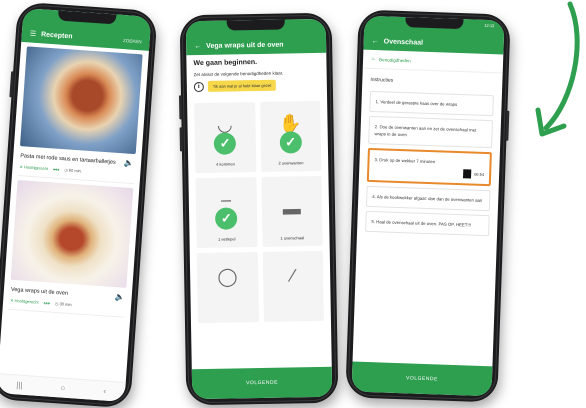 The width and height of the screenshot is (586, 408). Describe the element at coordinates (39, 291) in the screenshot. I see `recipe-title: Vega wraps uit de oven` at that location.